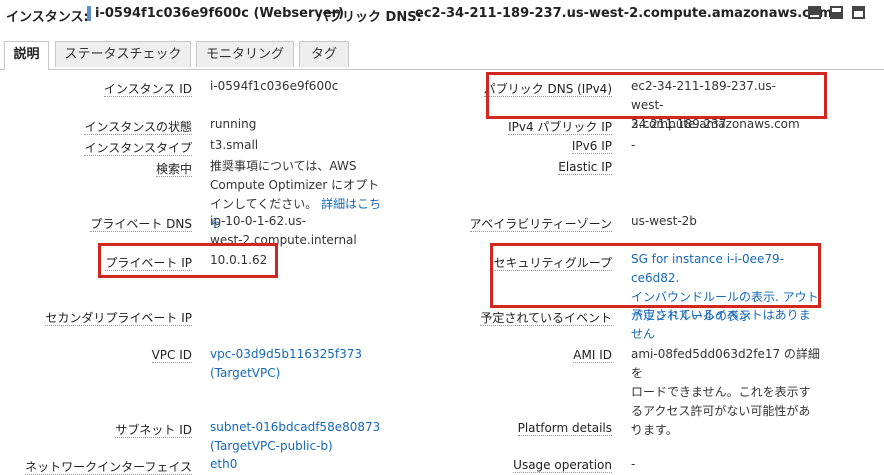 This screenshot has height=475, width=884. Describe the element at coordinates (305, 427) in the screenshot. I see `subnet-id-link: subnet-016bdcadf58e80873` at that location.